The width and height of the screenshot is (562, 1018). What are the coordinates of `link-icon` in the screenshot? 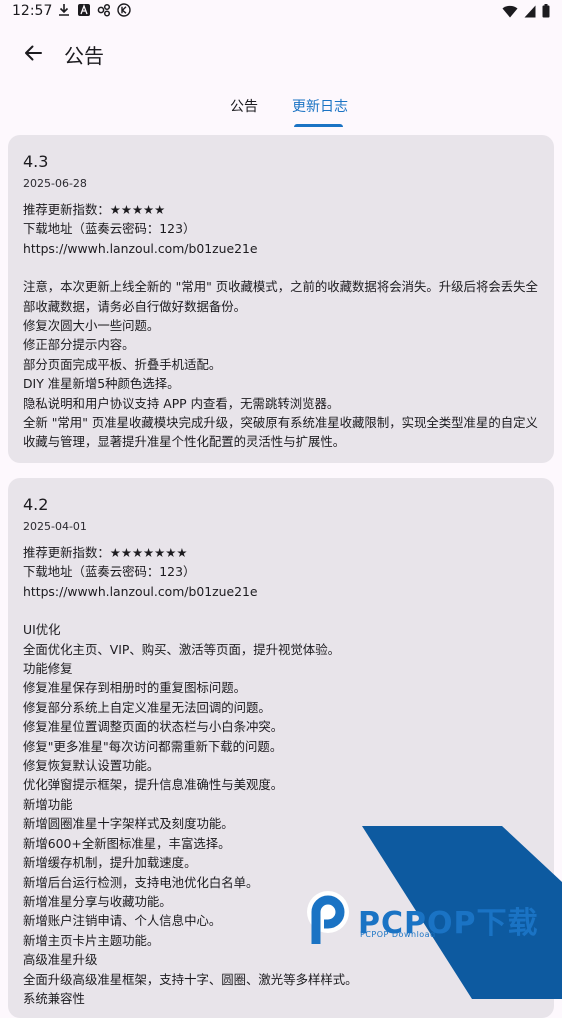 It's located at (104, 10).